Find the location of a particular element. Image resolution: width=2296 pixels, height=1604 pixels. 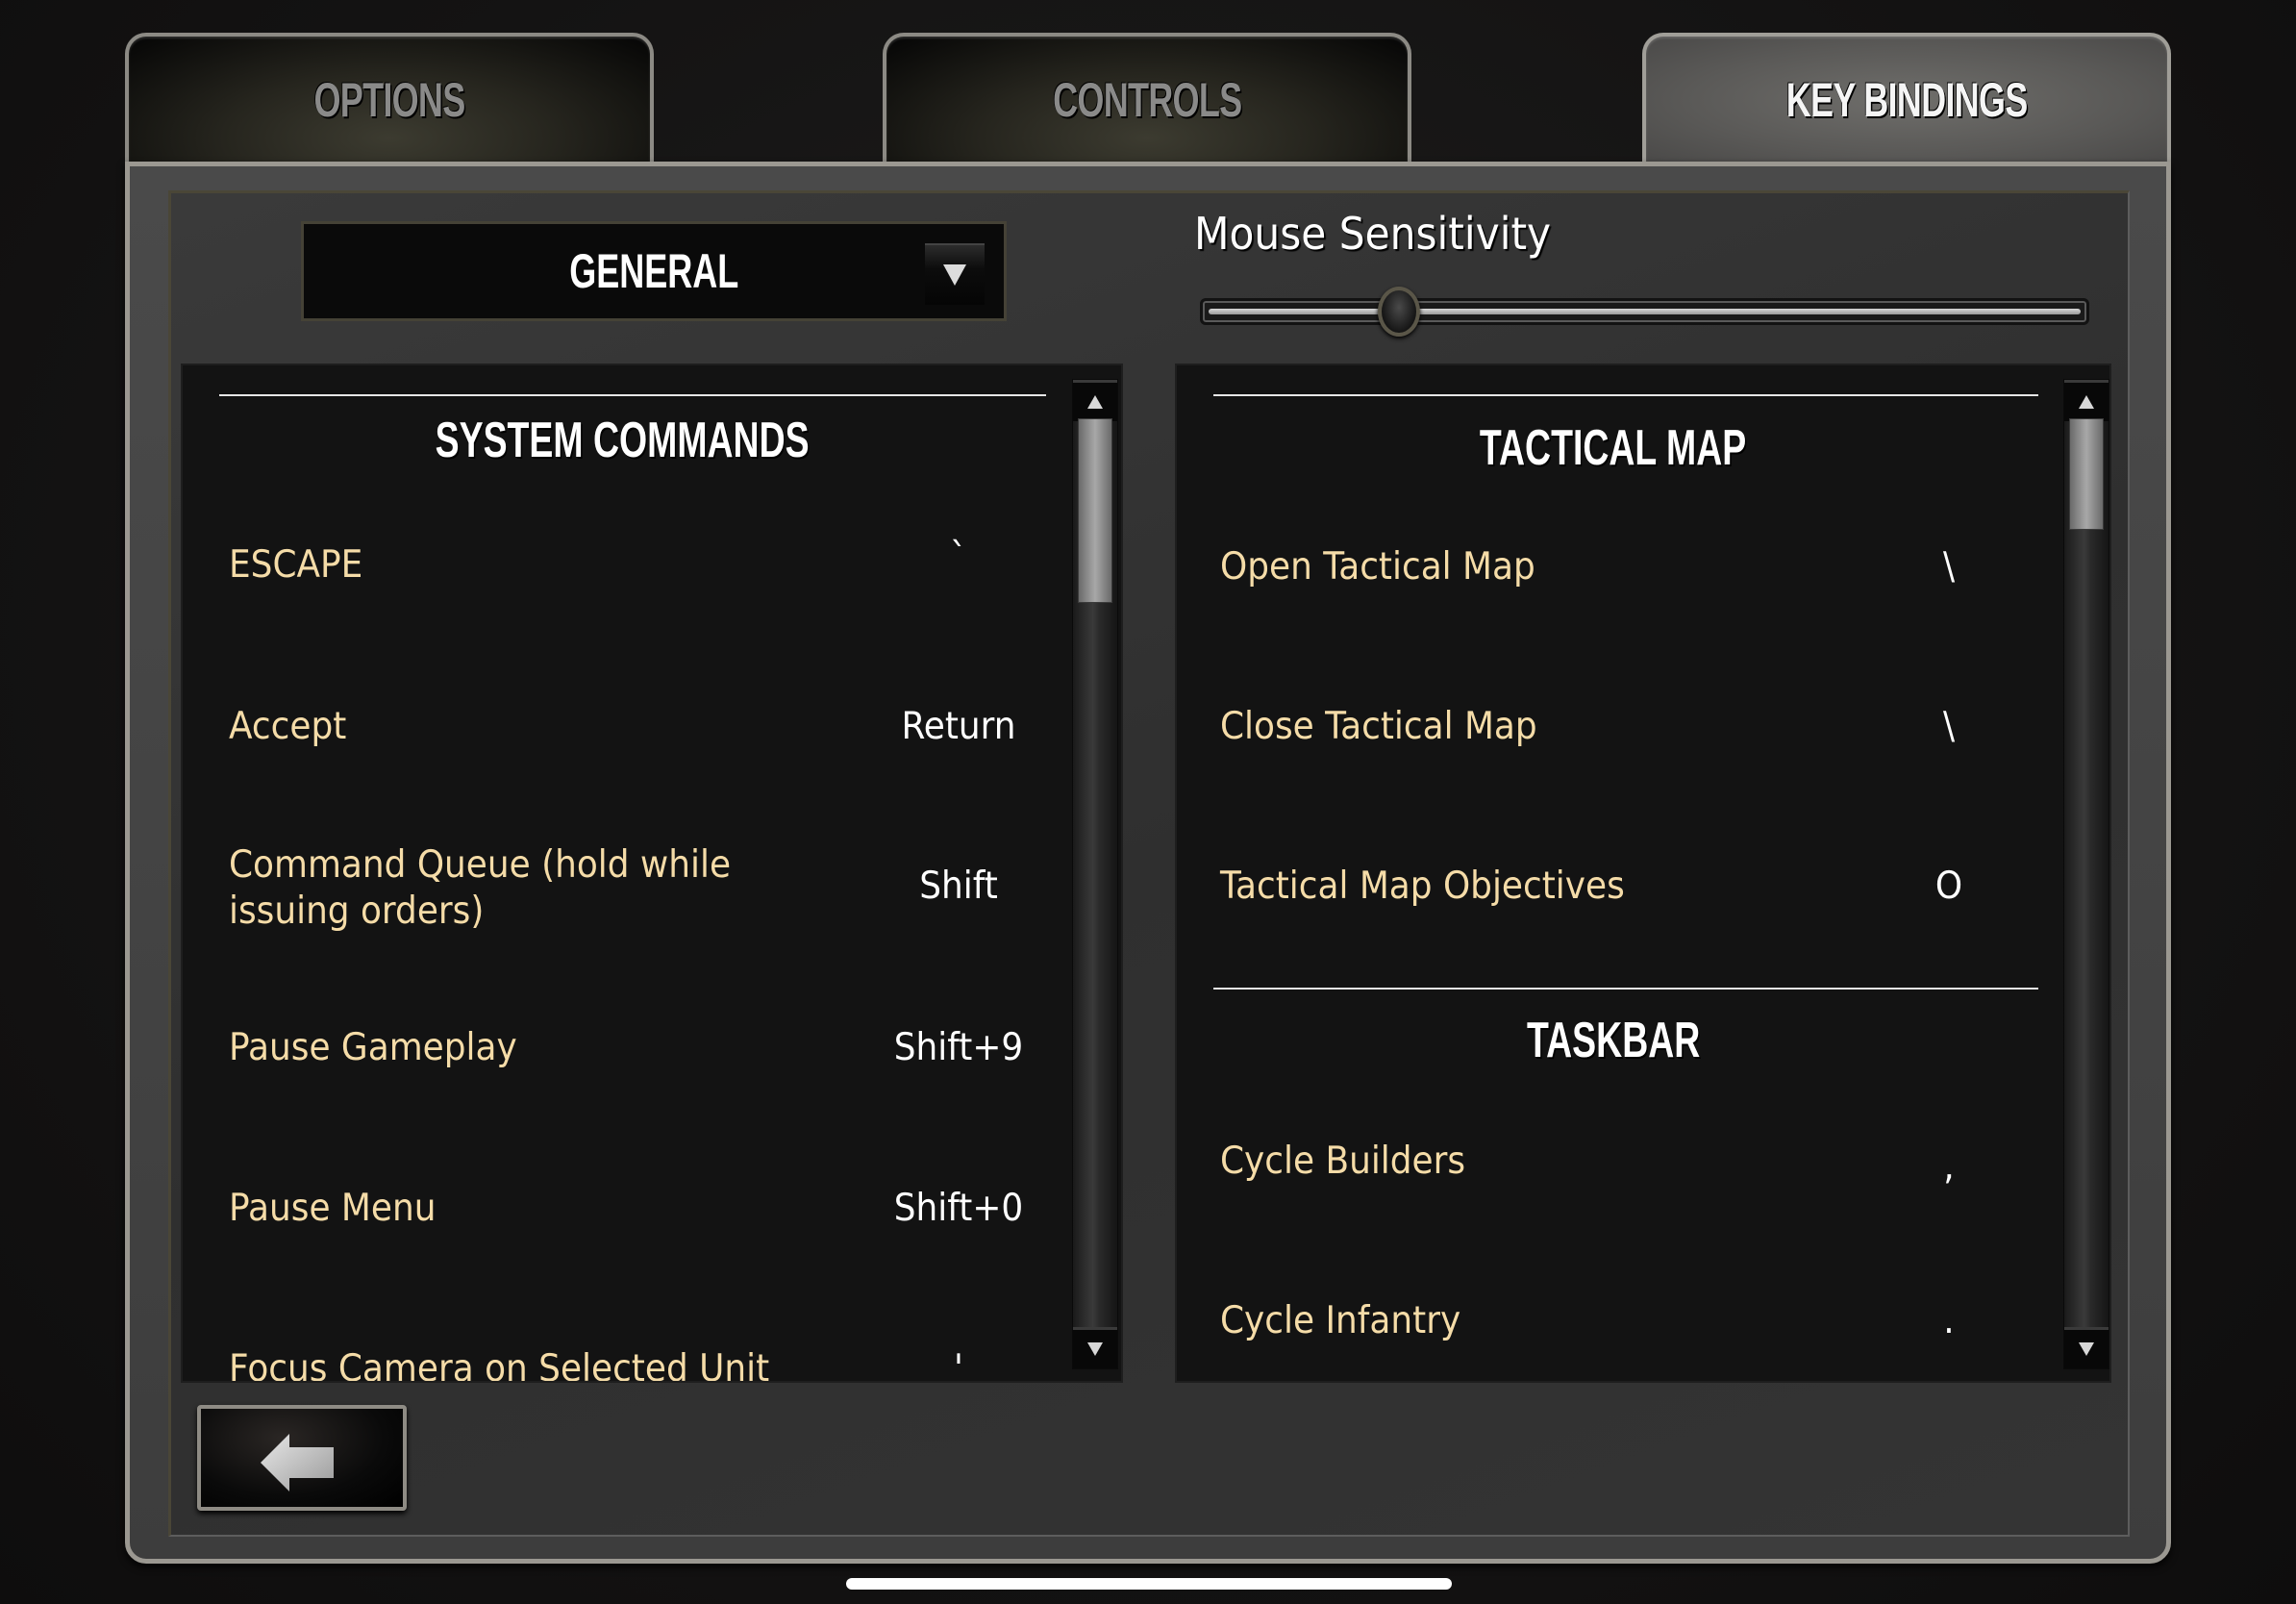

binding-key: ` is located at coordinates (958, 558).